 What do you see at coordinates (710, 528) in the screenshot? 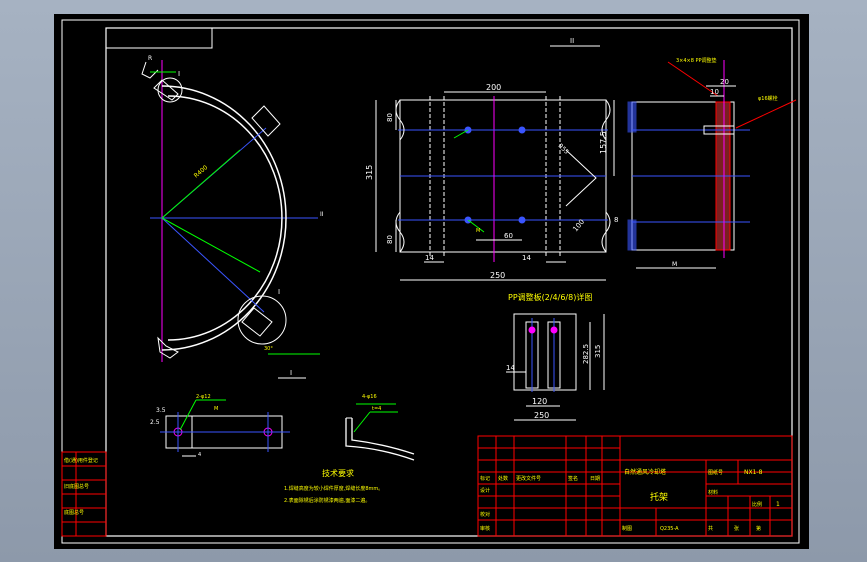
I see `tb-sheet-label: 共` at bounding box center [710, 528].